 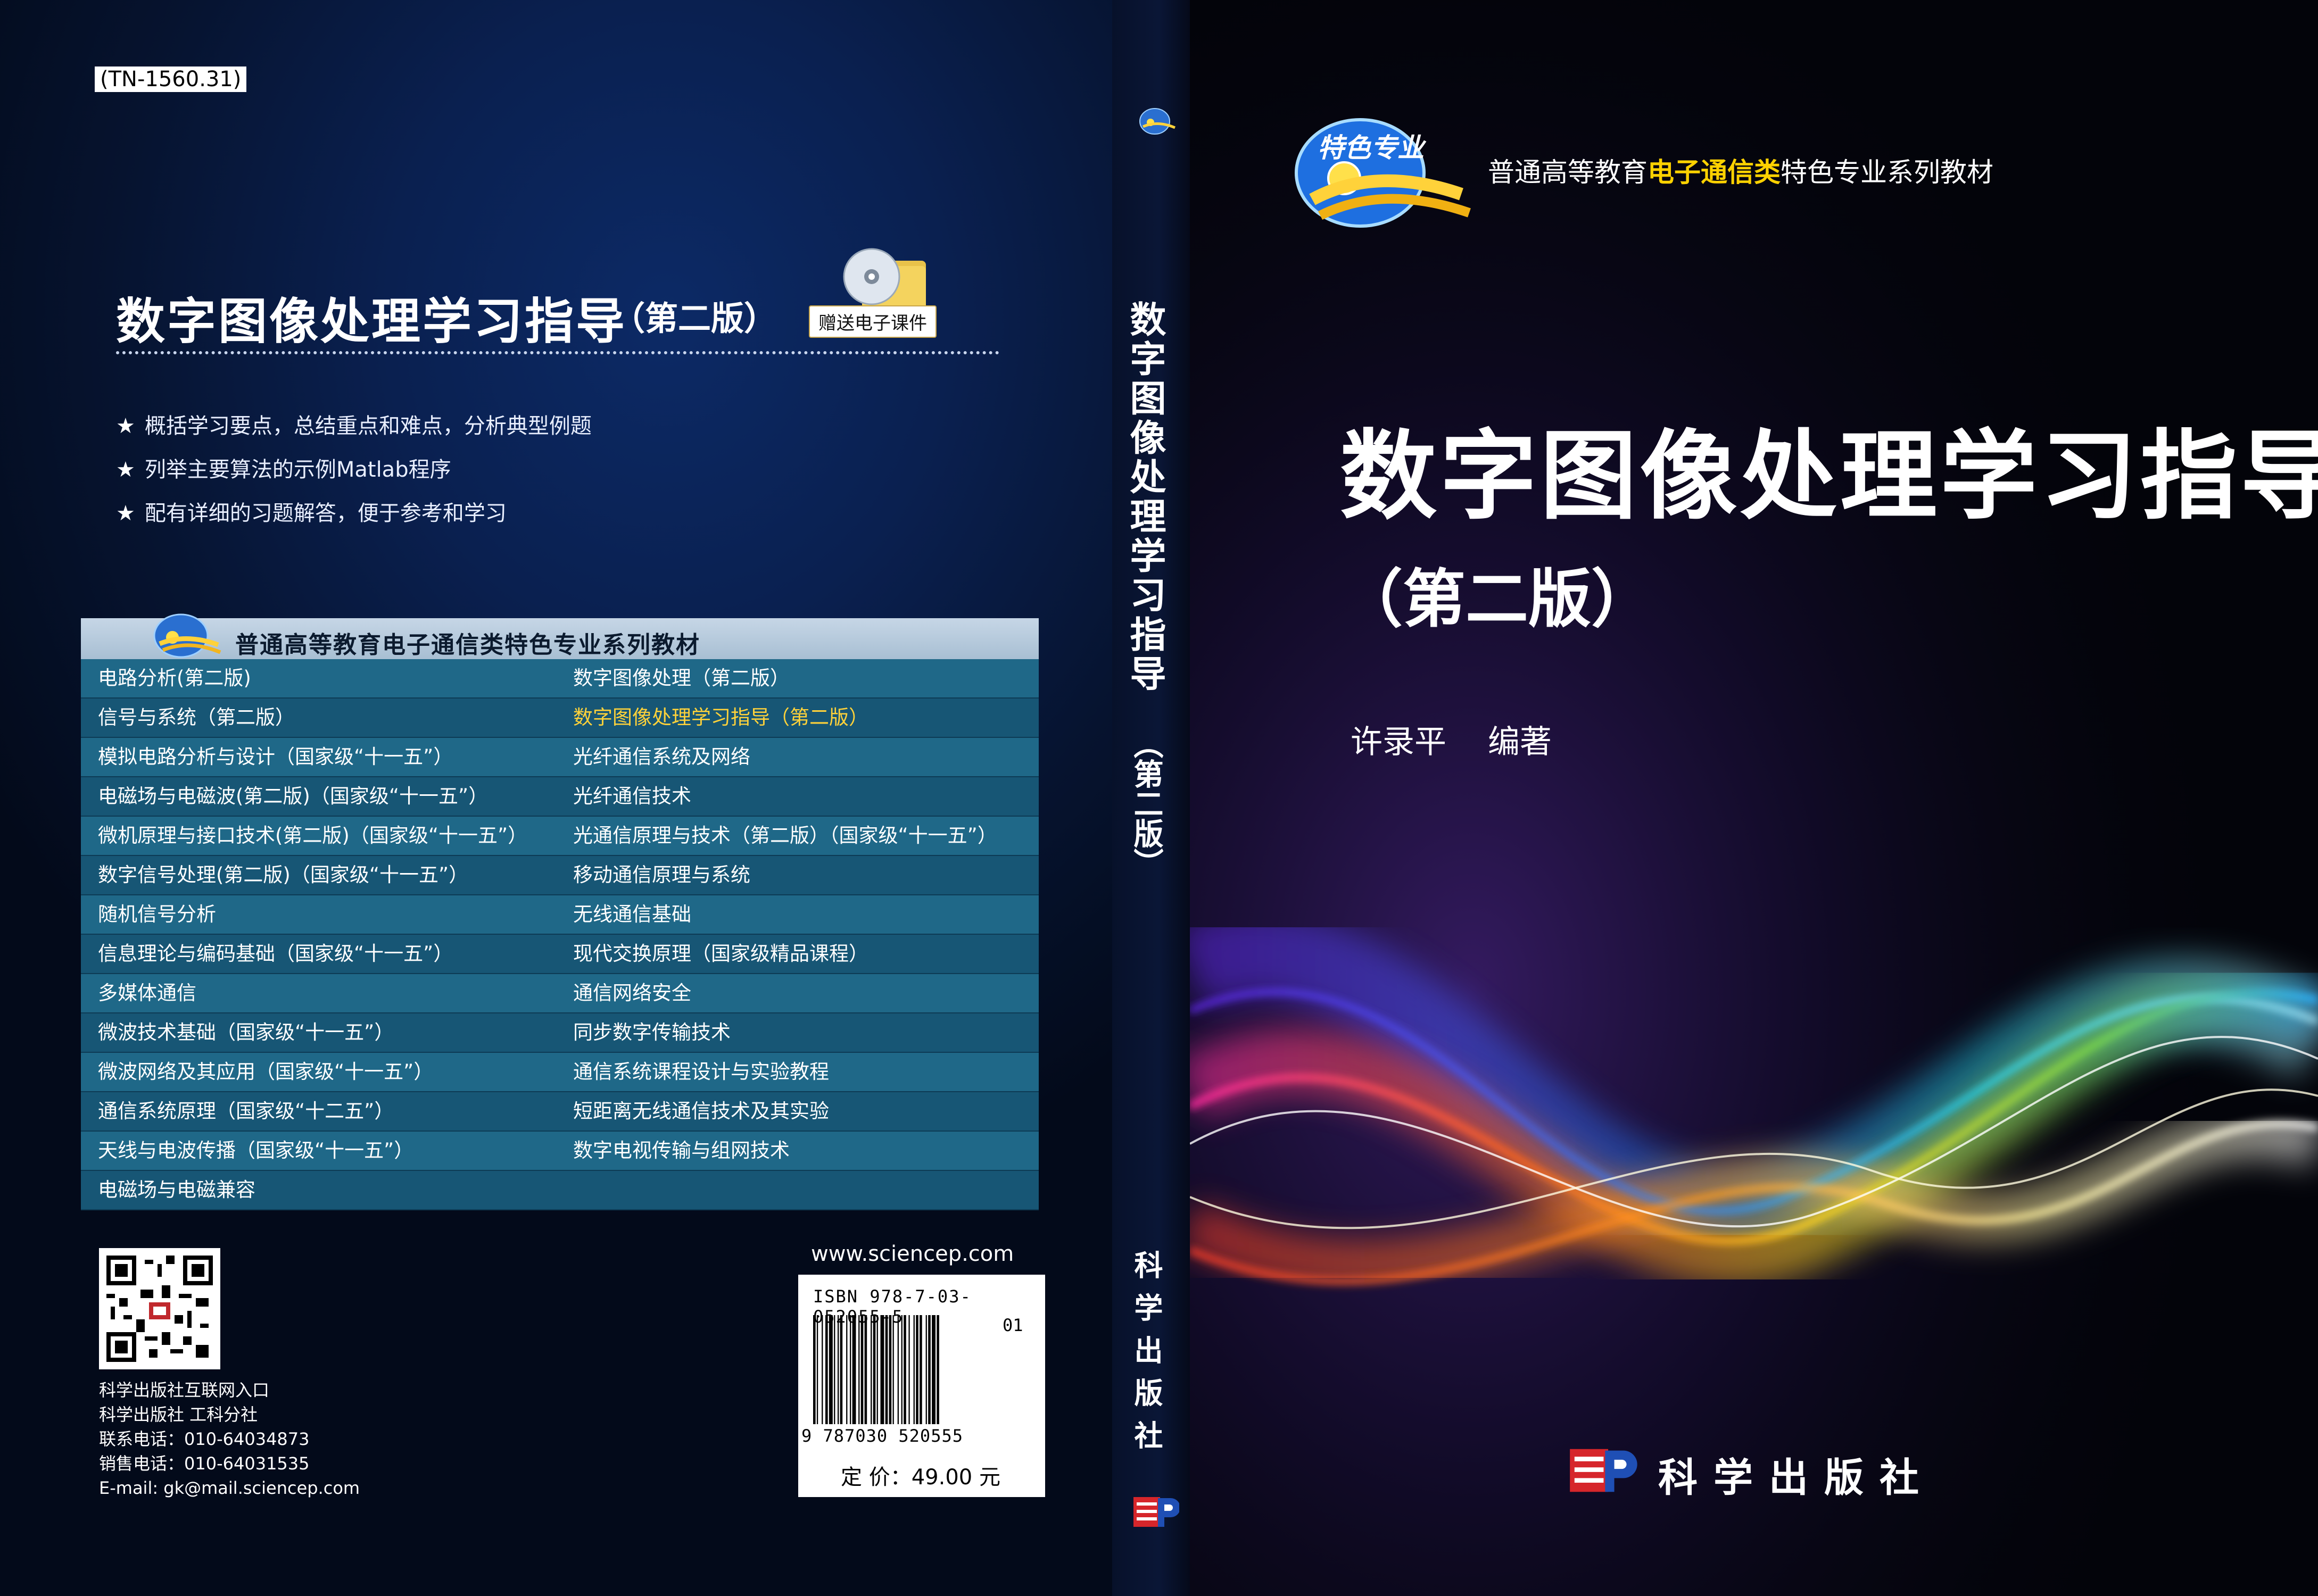 I want to click on table-cell: 数字电视传输与组网技术, so click(x=681, y=1150).